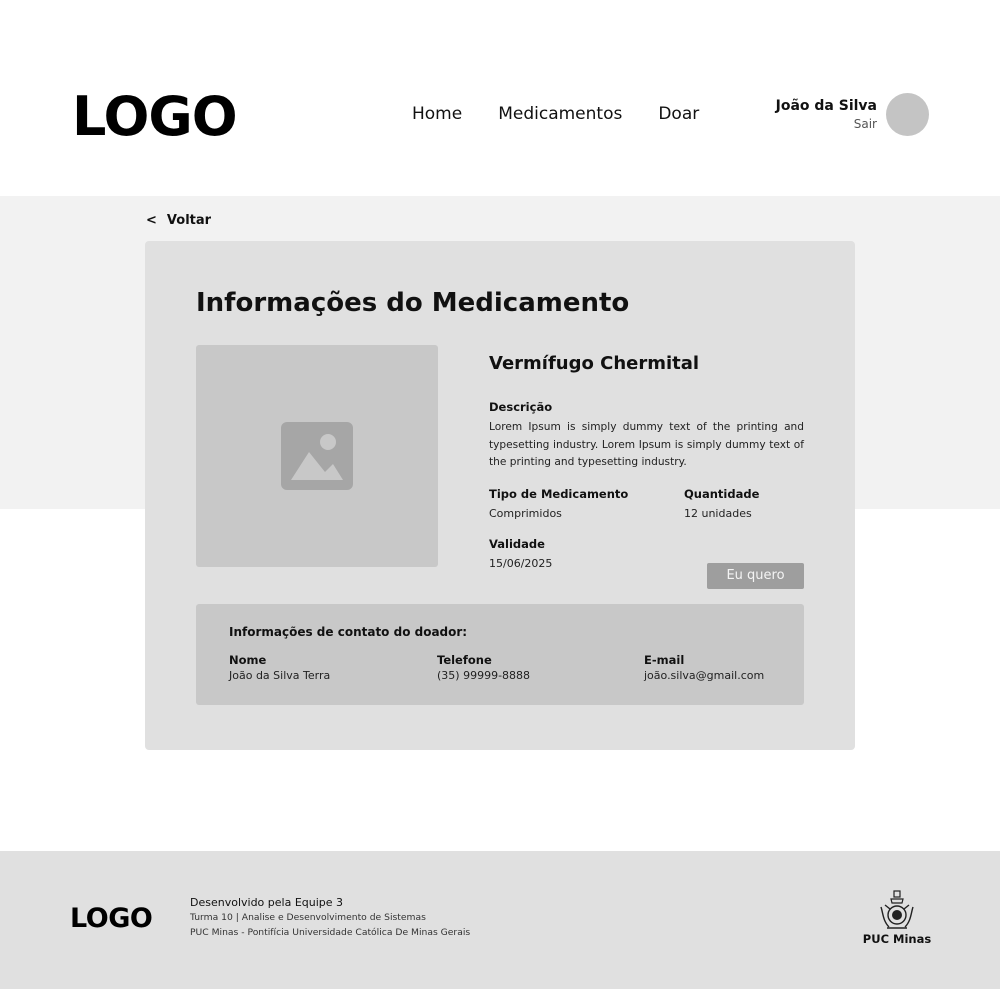  Describe the element at coordinates (521, 563) in the screenshot. I see `validity-value: 15/06/2025` at that location.